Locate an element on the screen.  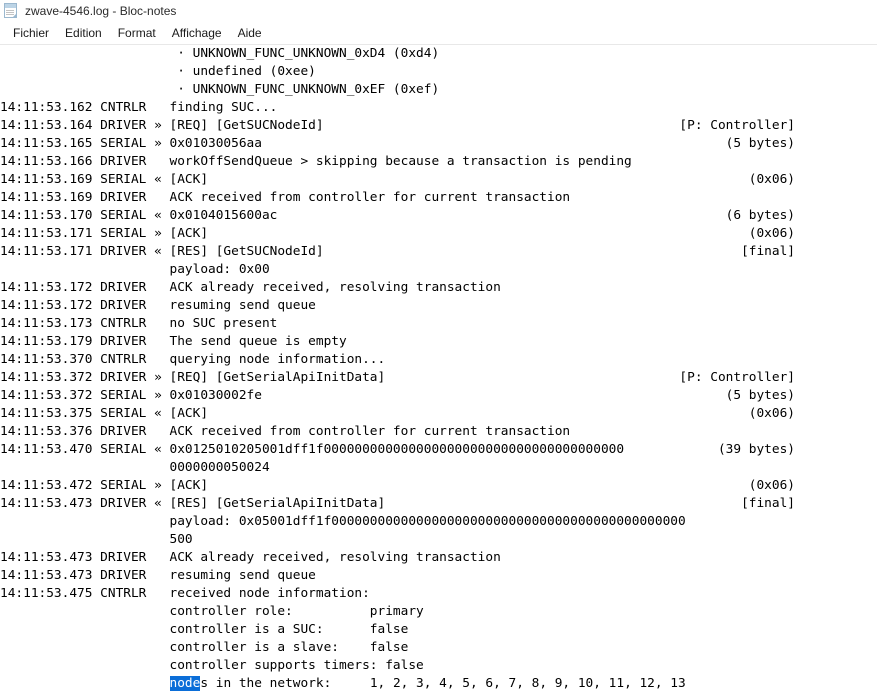
log-line: 14:11:53.472 SERIAL » [ACK] (0x06) is located at coordinates (438, 486).